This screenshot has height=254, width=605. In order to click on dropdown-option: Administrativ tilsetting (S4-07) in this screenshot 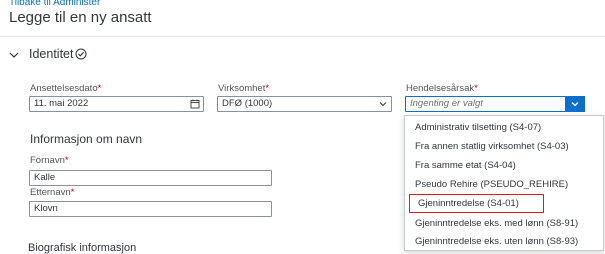, I will do `click(504, 127)`.